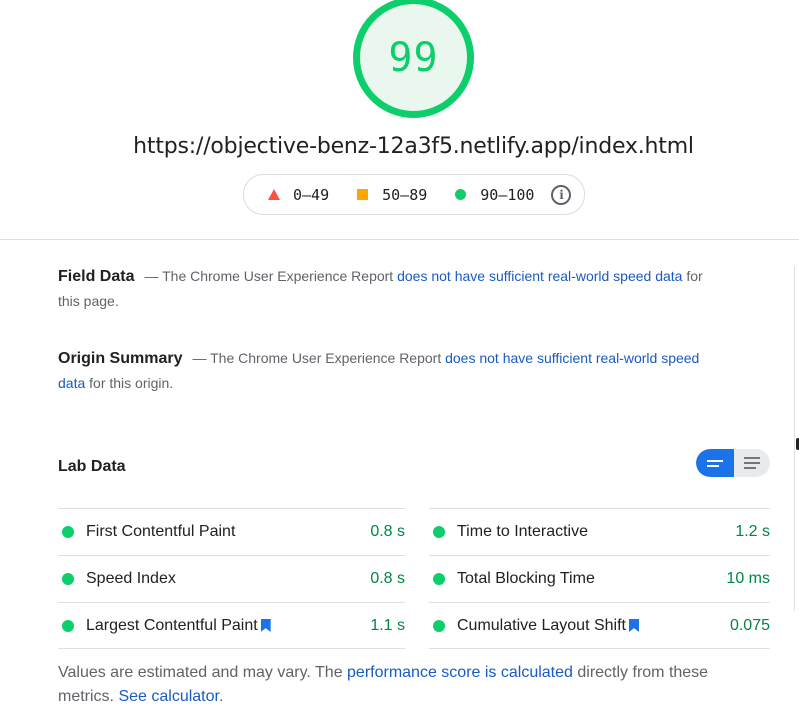  I want to click on legend-pass: 90–100, so click(494, 195).